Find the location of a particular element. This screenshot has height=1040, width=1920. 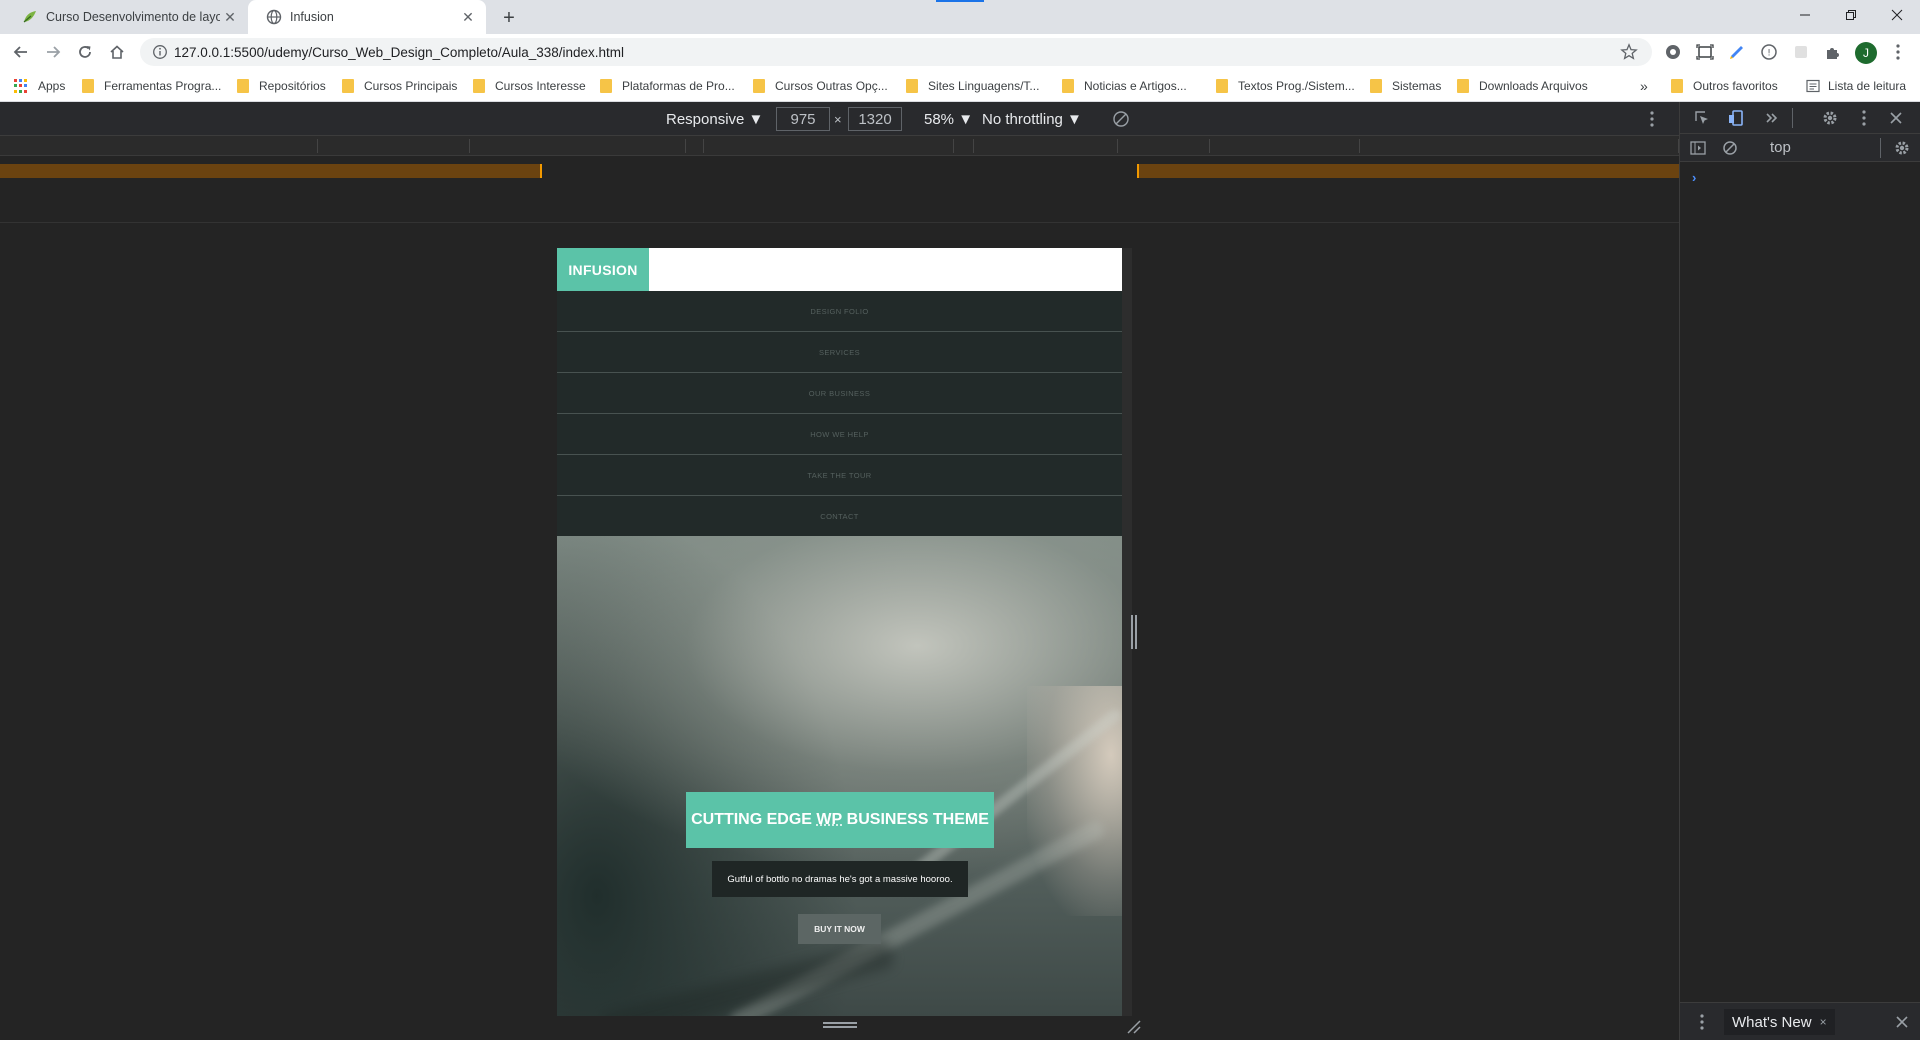

extension-grey-icon is located at coordinates (1801, 52).